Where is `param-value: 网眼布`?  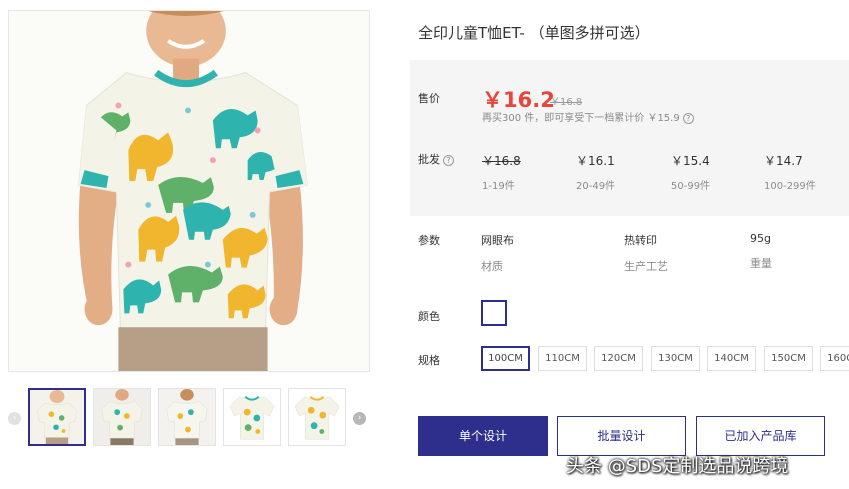 param-value: 网眼布 is located at coordinates (497, 240).